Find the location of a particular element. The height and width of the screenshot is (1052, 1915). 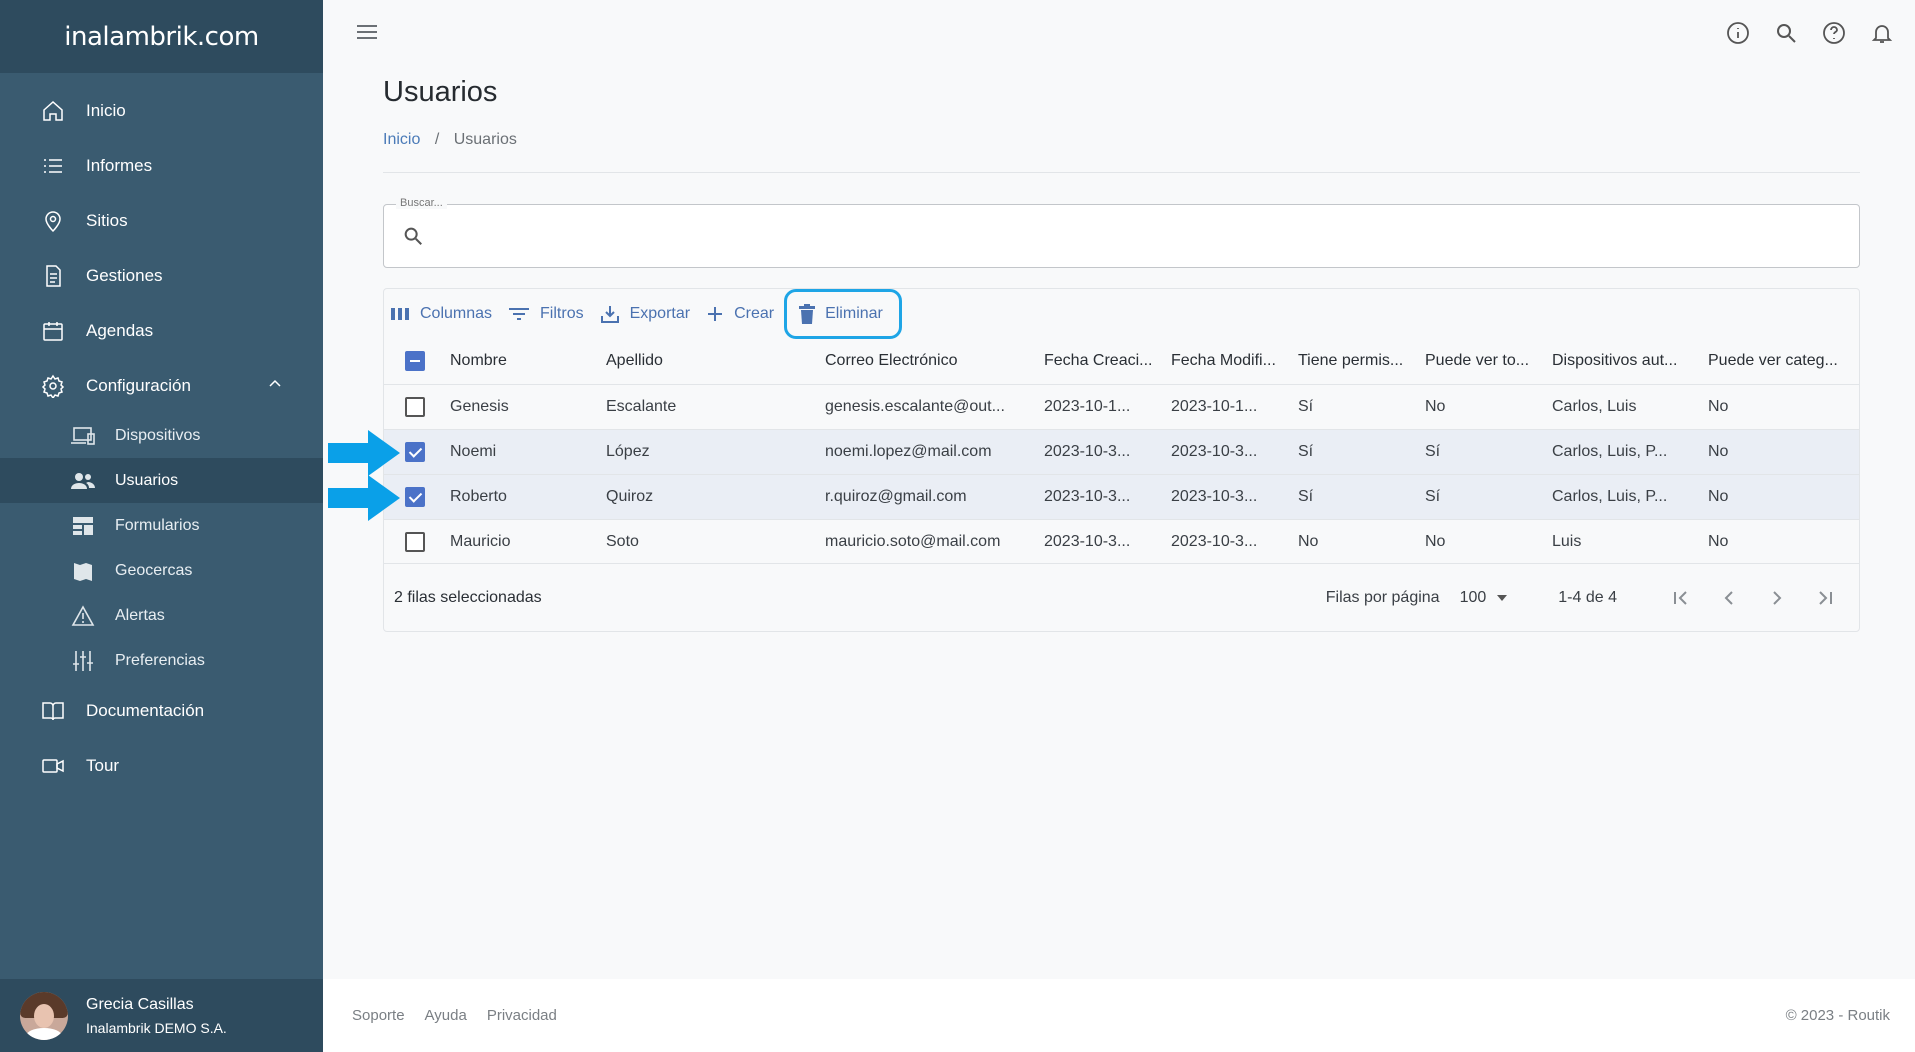

user-profile: Grecia Casillas Inalambrik DEMO S.A. is located at coordinates (161, 1015).